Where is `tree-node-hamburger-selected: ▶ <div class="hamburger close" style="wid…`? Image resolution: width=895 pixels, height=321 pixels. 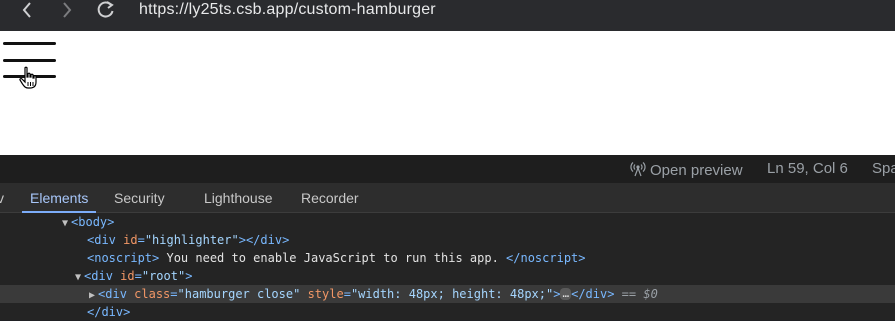
tree-node-hamburger-selected: ▶ <div class="hamburger close" style="wid… is located at coordinates (447, 294).